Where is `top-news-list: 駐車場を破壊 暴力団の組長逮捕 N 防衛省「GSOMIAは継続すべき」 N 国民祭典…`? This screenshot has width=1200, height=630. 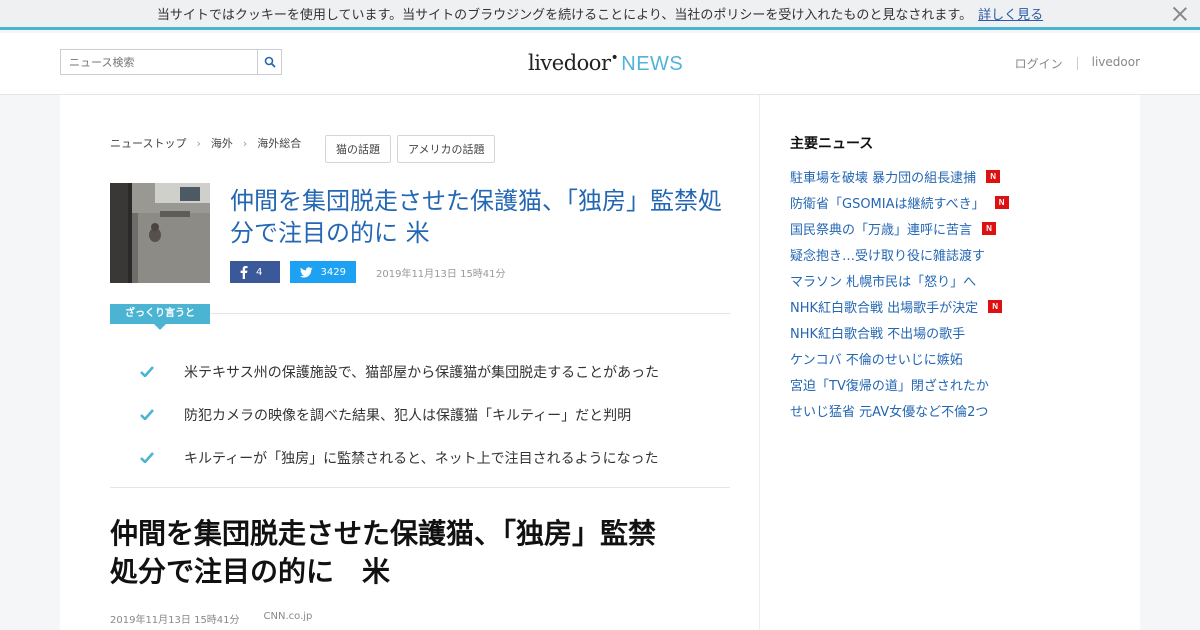 top-news-list: 駐車場を破壊 暴力団の組長逮捕 N 防衛省「GSOMIAは継続すべき」 N 国民祭典… is located at coordinates (950, 293).